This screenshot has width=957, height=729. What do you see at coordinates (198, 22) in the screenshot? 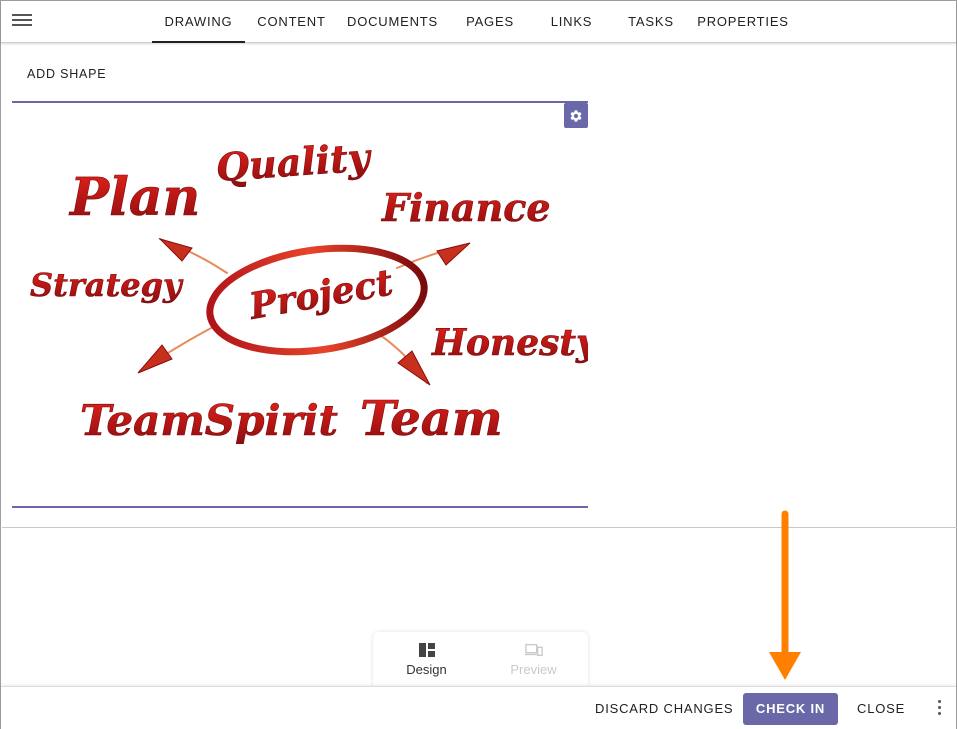
I see `tab-drawing: DRAWING` at bounding box center [198, 22].